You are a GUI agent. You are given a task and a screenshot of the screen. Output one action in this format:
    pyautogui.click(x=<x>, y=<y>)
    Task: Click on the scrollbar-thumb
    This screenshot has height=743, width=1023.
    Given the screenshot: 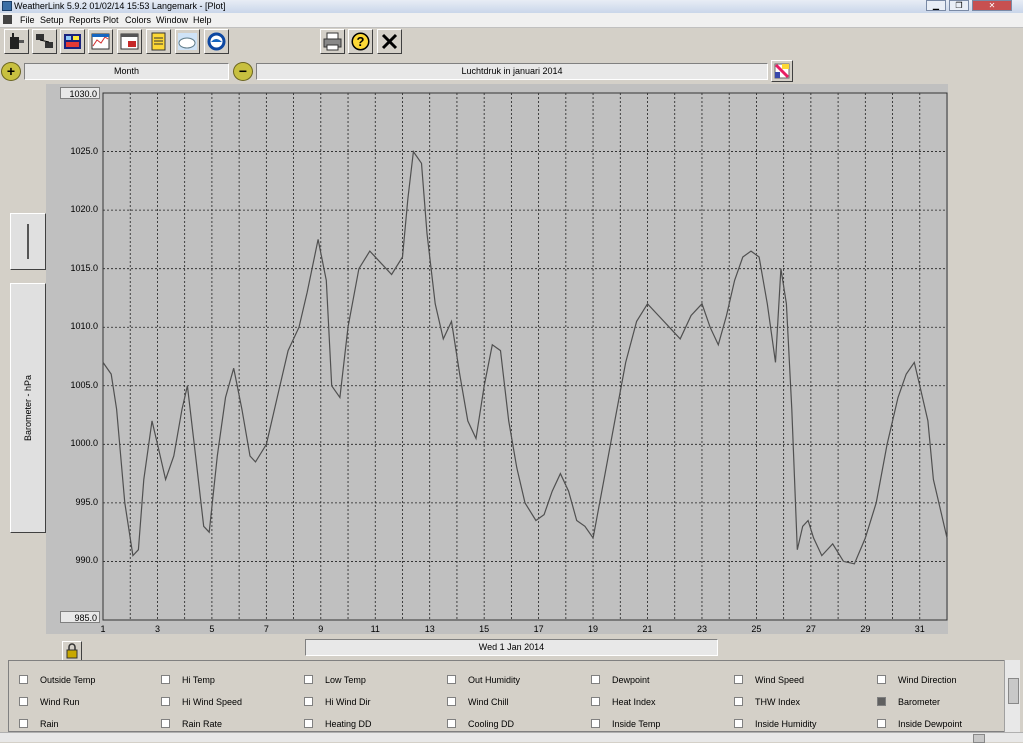 What is the action you would take?
    pyautogui.click(x=1013, y=691)
    